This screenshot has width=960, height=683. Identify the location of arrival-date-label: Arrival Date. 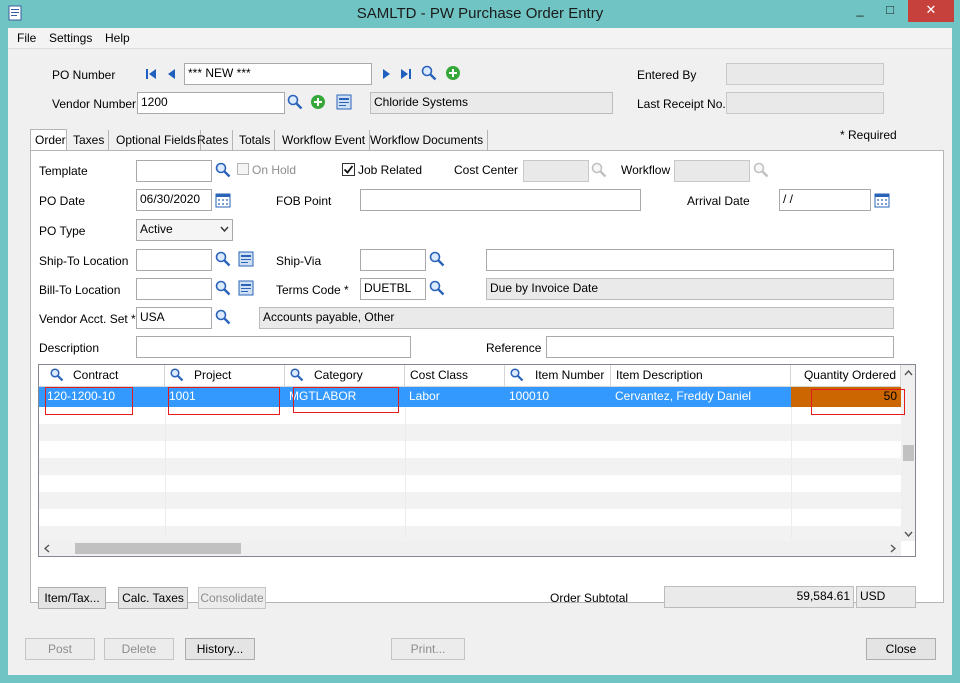
(718, 201).